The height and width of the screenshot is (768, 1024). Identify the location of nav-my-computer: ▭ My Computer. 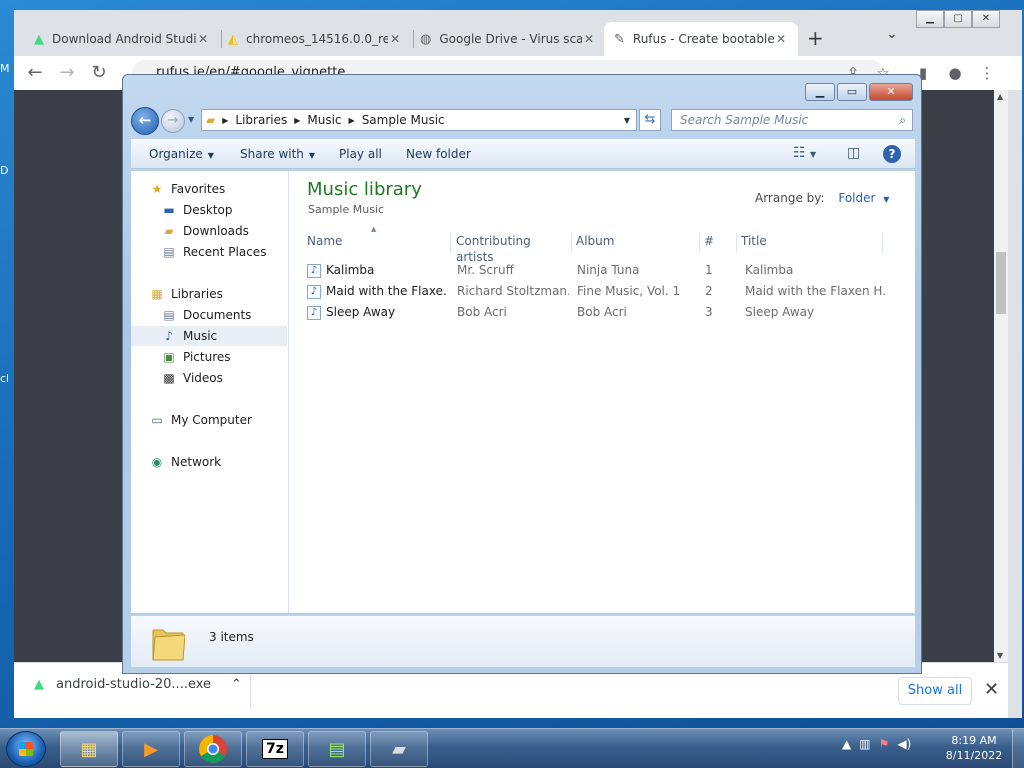
(227, 420).